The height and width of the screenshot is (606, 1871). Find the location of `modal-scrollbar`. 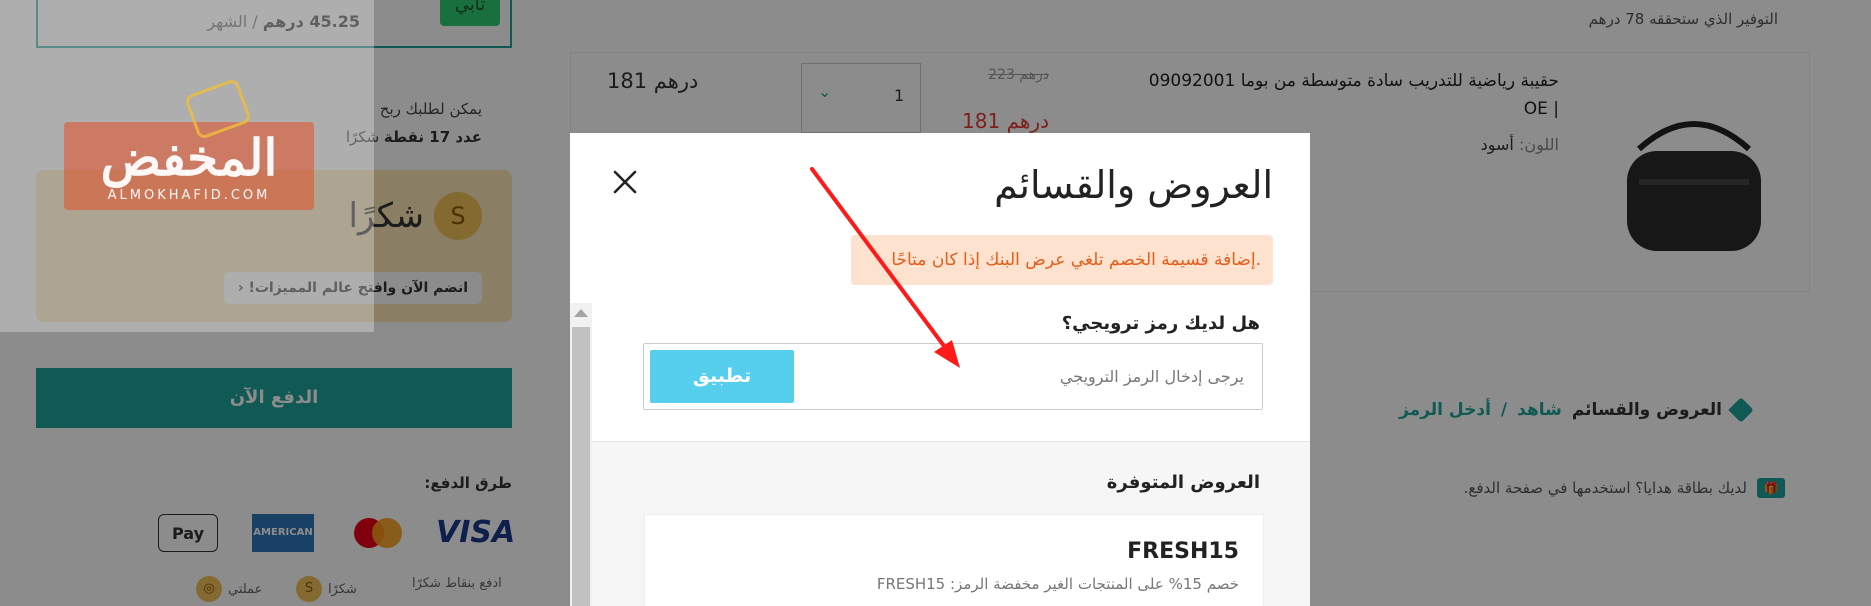

modal-scrollbar is located at coordinates (581, 454).